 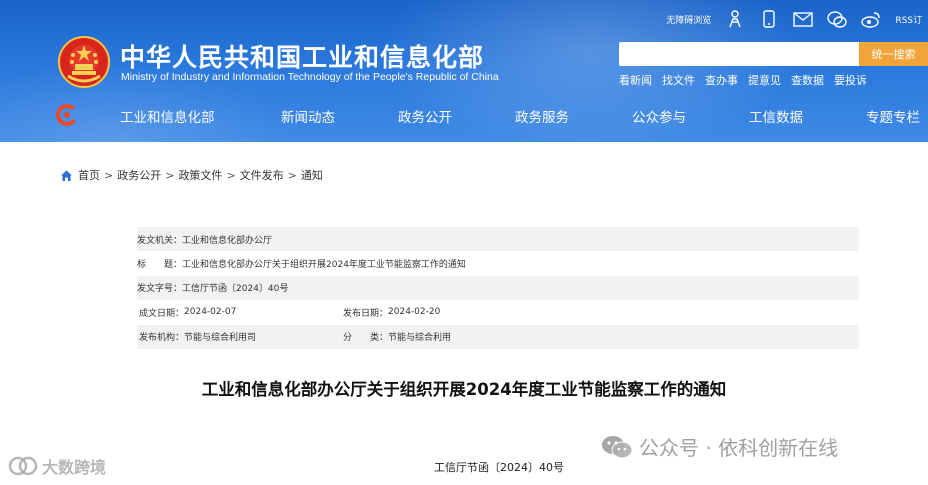 I want to click on nav-item-public: 公众参与, so click(x=659, y=116).